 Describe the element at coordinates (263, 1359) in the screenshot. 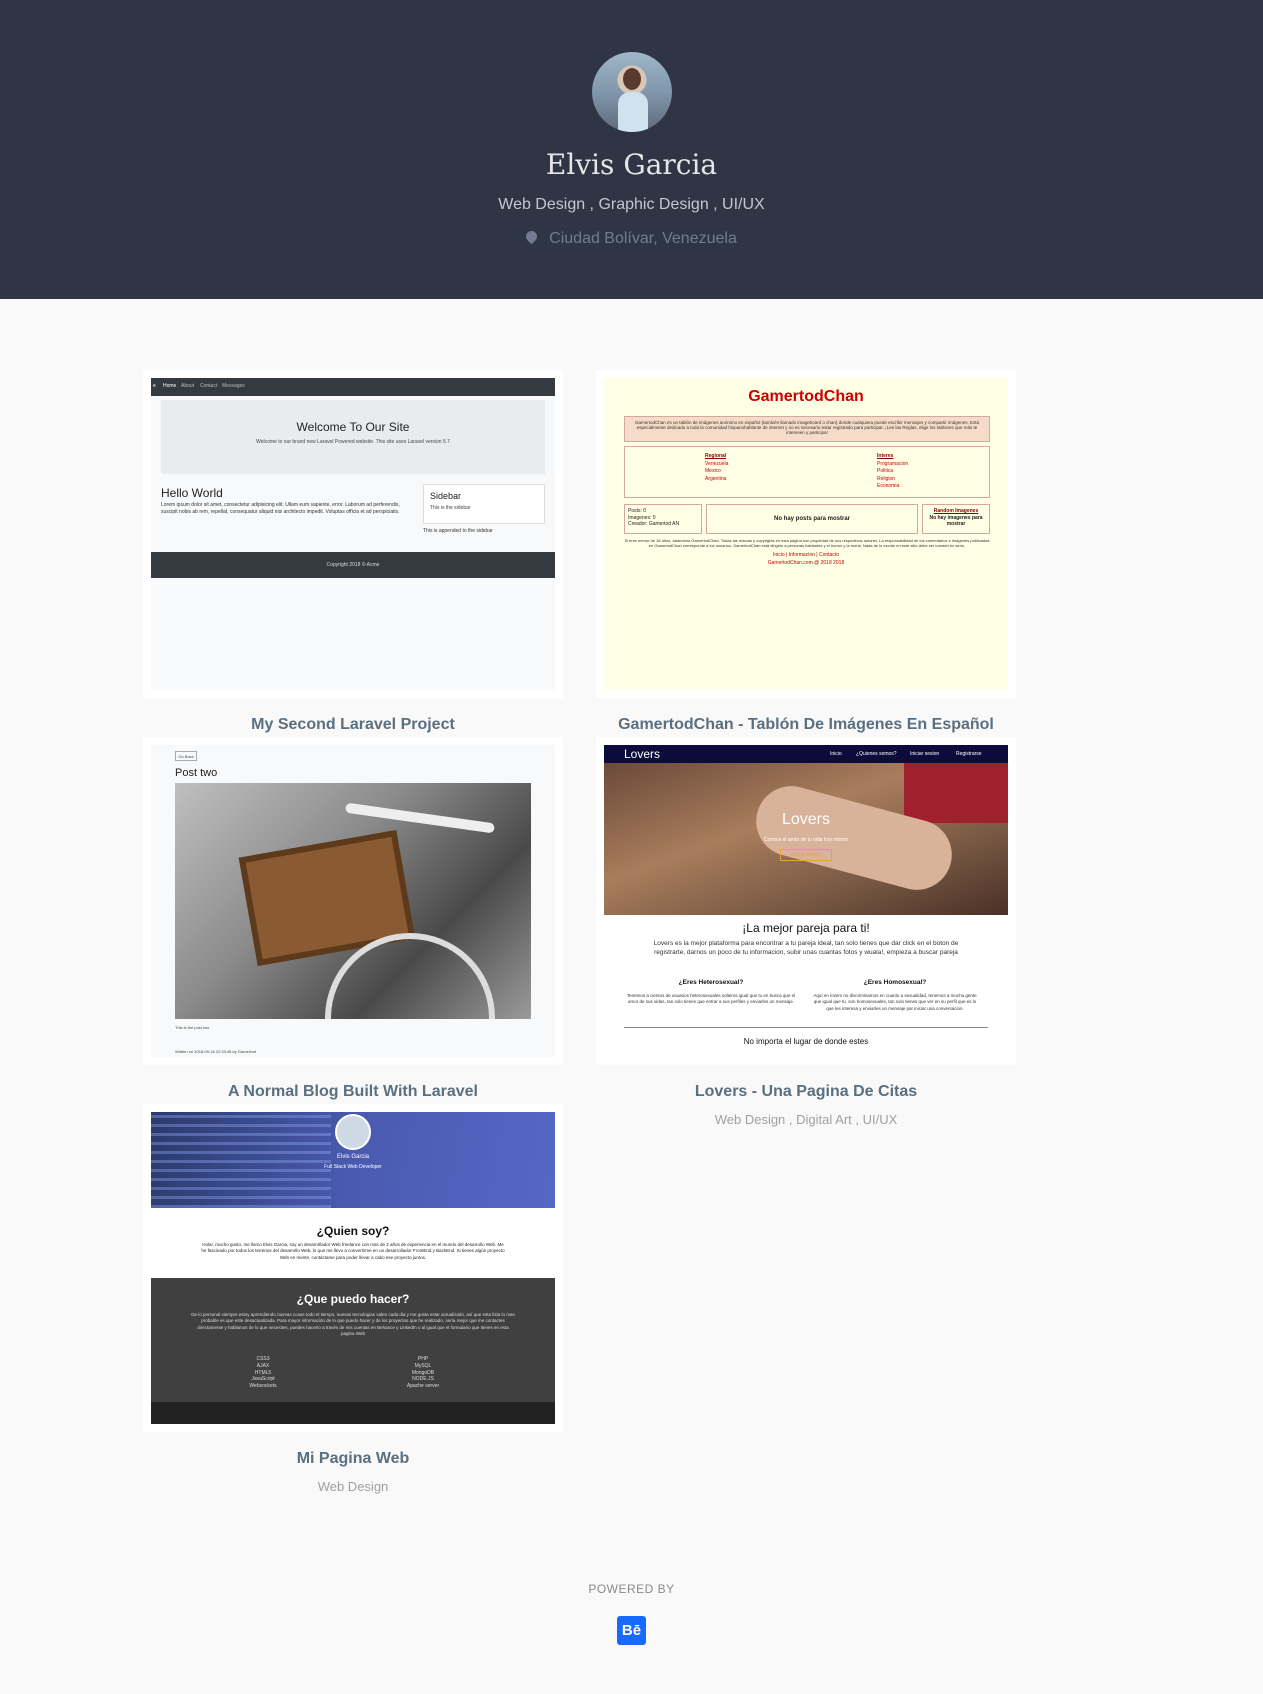

I see `cover-skill: CSS3` at that location.